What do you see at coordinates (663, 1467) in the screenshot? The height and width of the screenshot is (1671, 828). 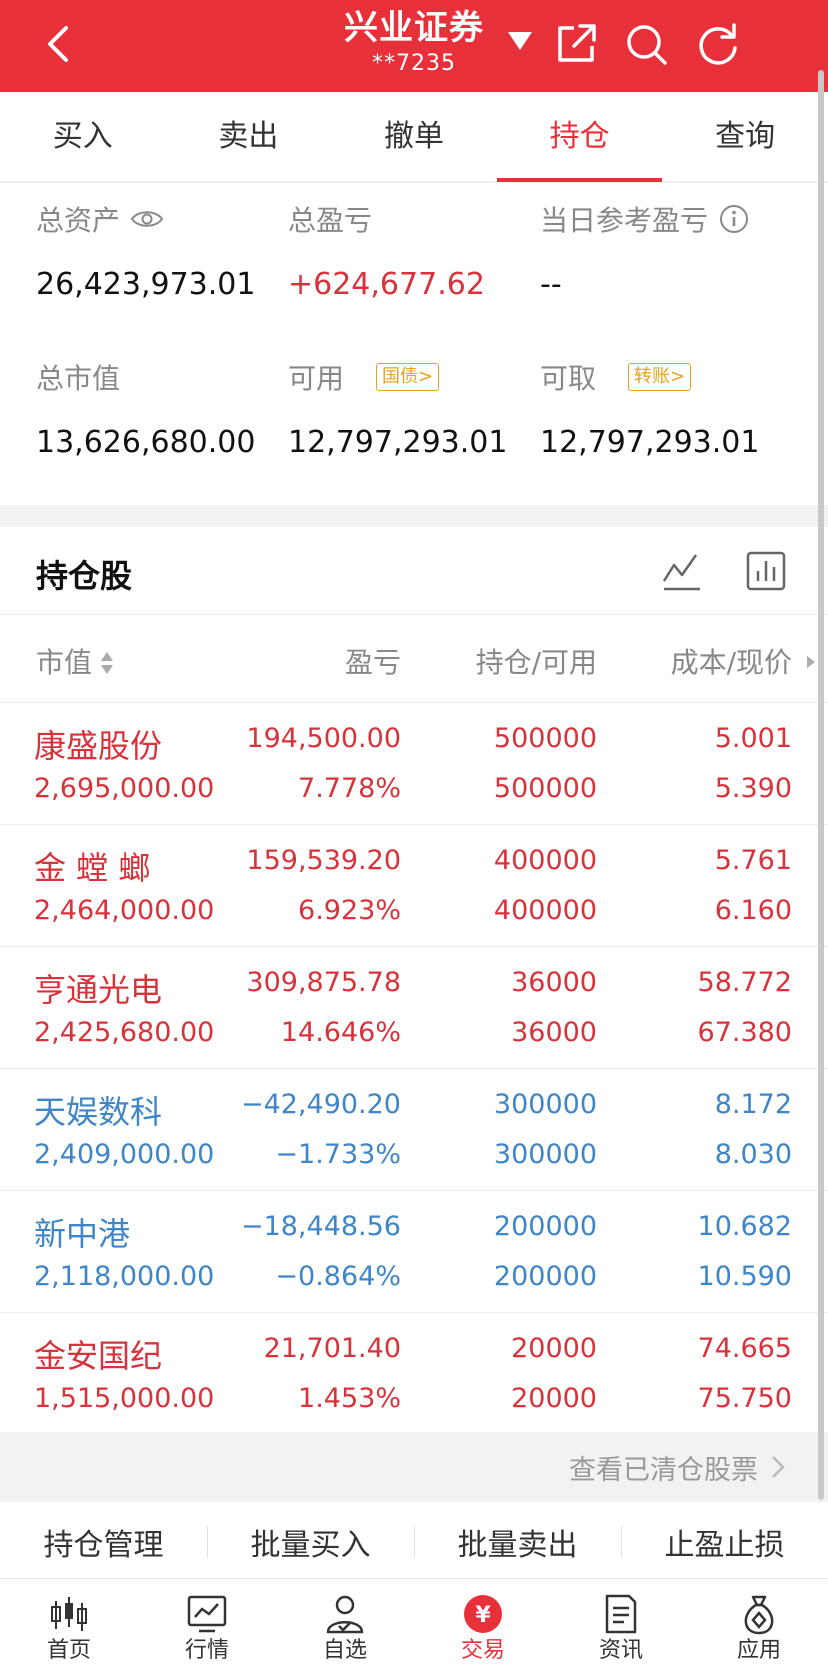 I see `cleared-stocks-label: 查看已清仓股票` at bounding box center [663, 1467].